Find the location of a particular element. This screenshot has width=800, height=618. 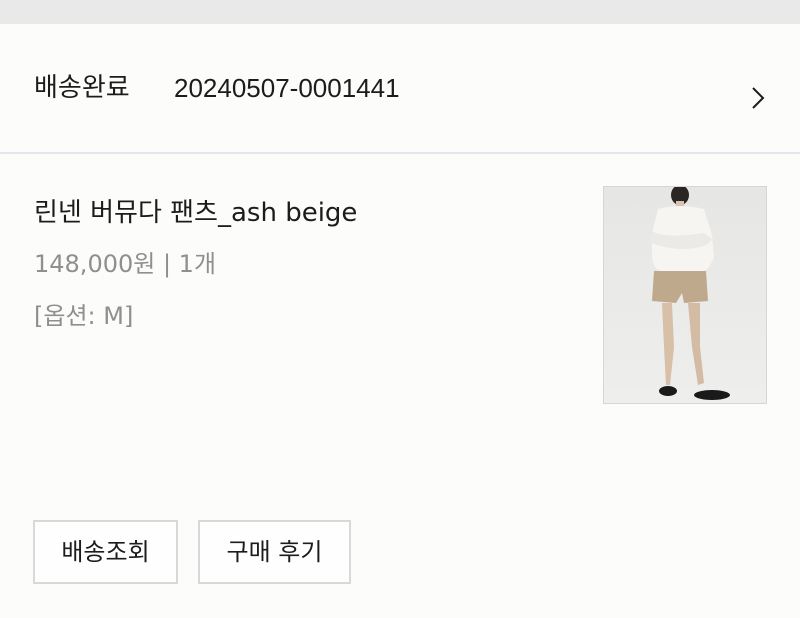

track-delivery-button: 배송조회 is located at coordinates (105, 552).